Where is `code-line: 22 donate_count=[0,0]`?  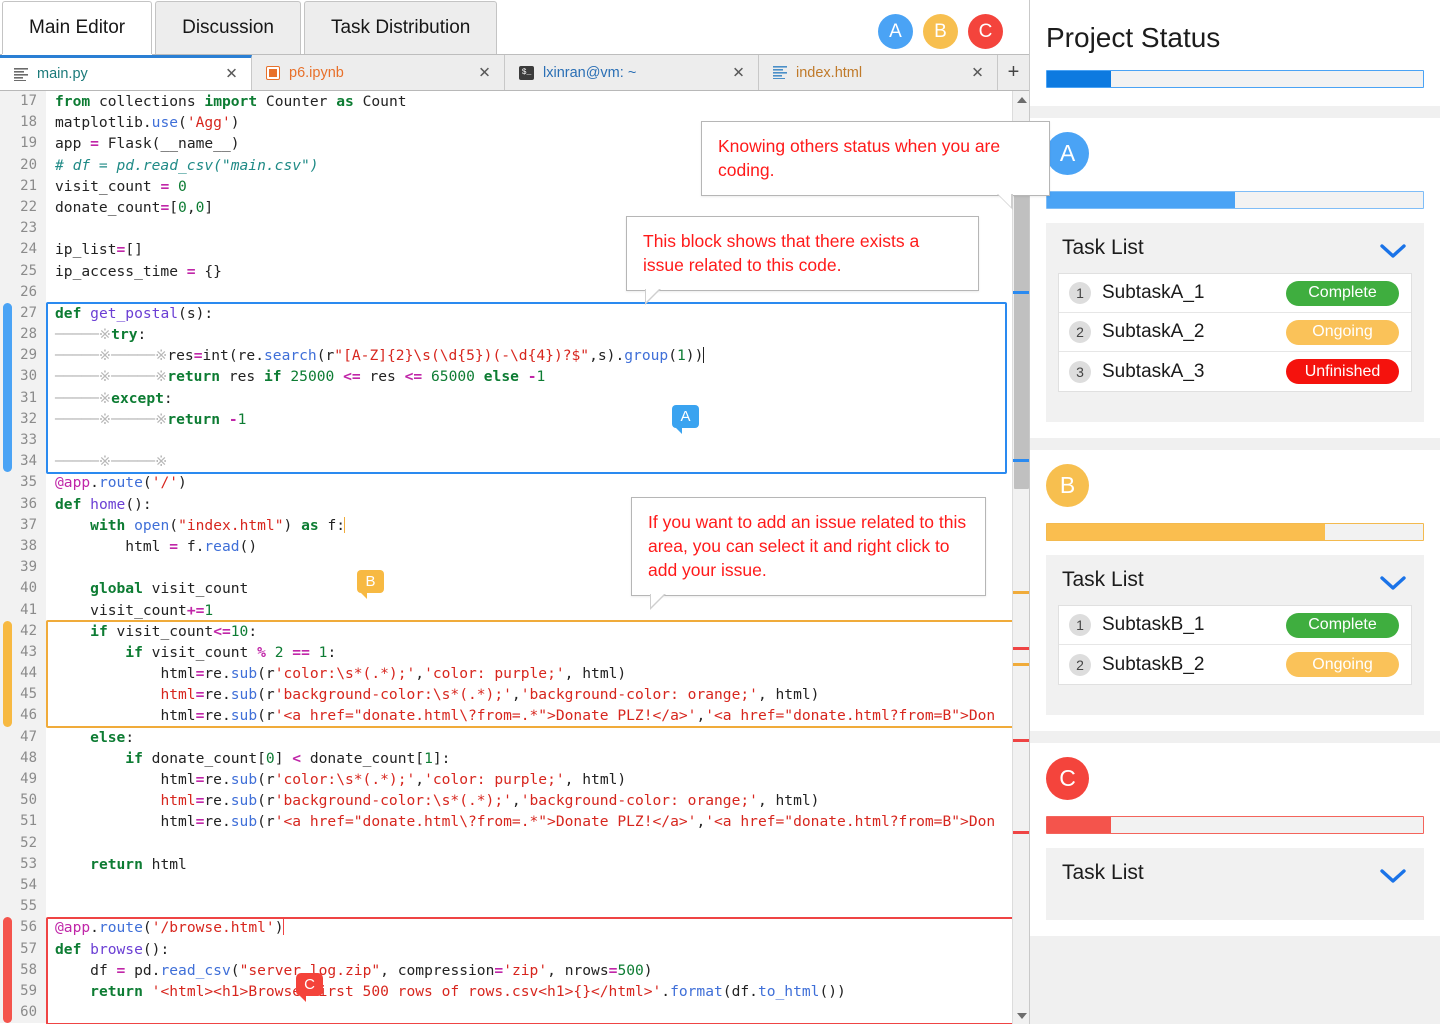 code-line: 22 donate_count=[0,0] is located at coordinates (514, 207).